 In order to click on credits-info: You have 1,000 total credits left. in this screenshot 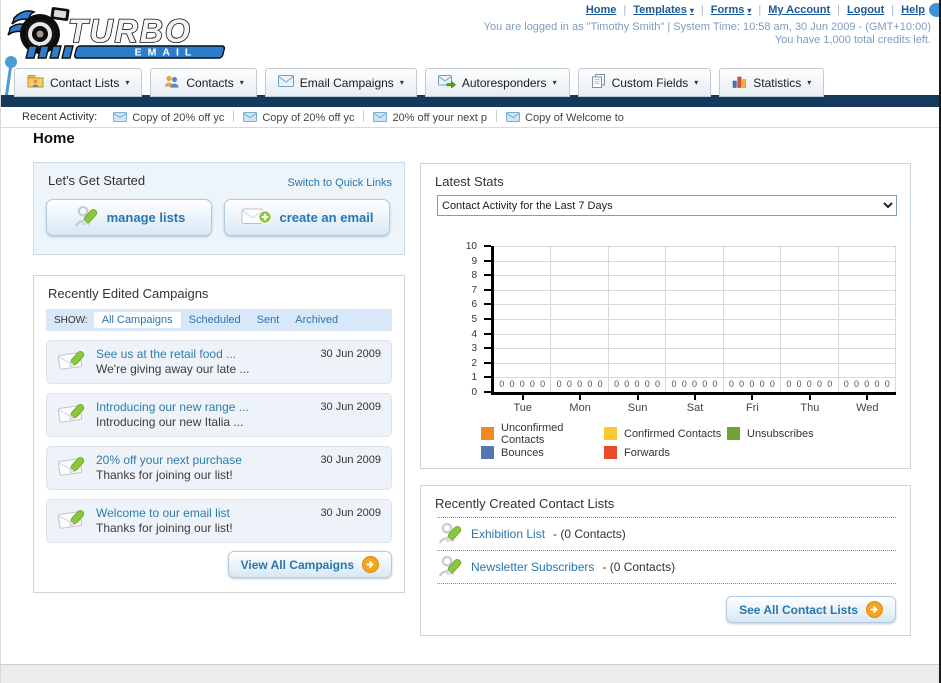, I will do `click(852, 40)`.